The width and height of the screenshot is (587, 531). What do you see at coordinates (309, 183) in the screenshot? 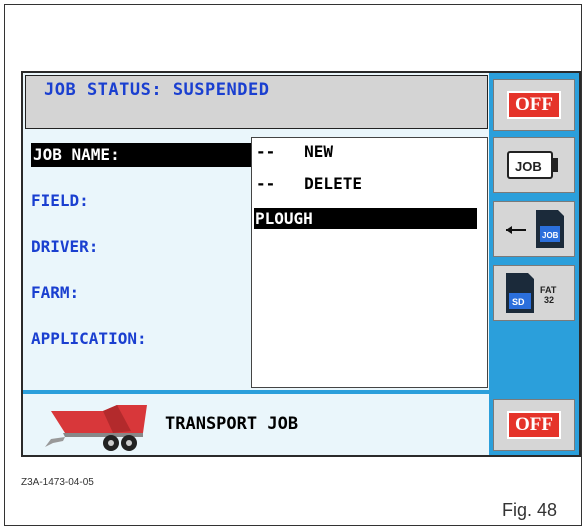
I see `list-item-delete: -- DELETE` at bounding box center [309, 183].